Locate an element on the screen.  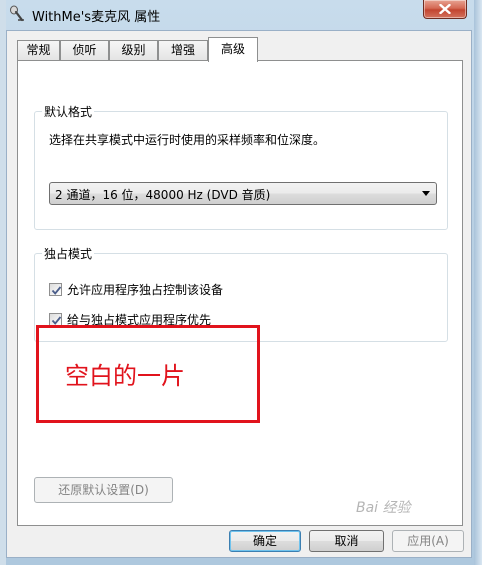
tab-listen: 侦听 is located at coordinates (84, 50).